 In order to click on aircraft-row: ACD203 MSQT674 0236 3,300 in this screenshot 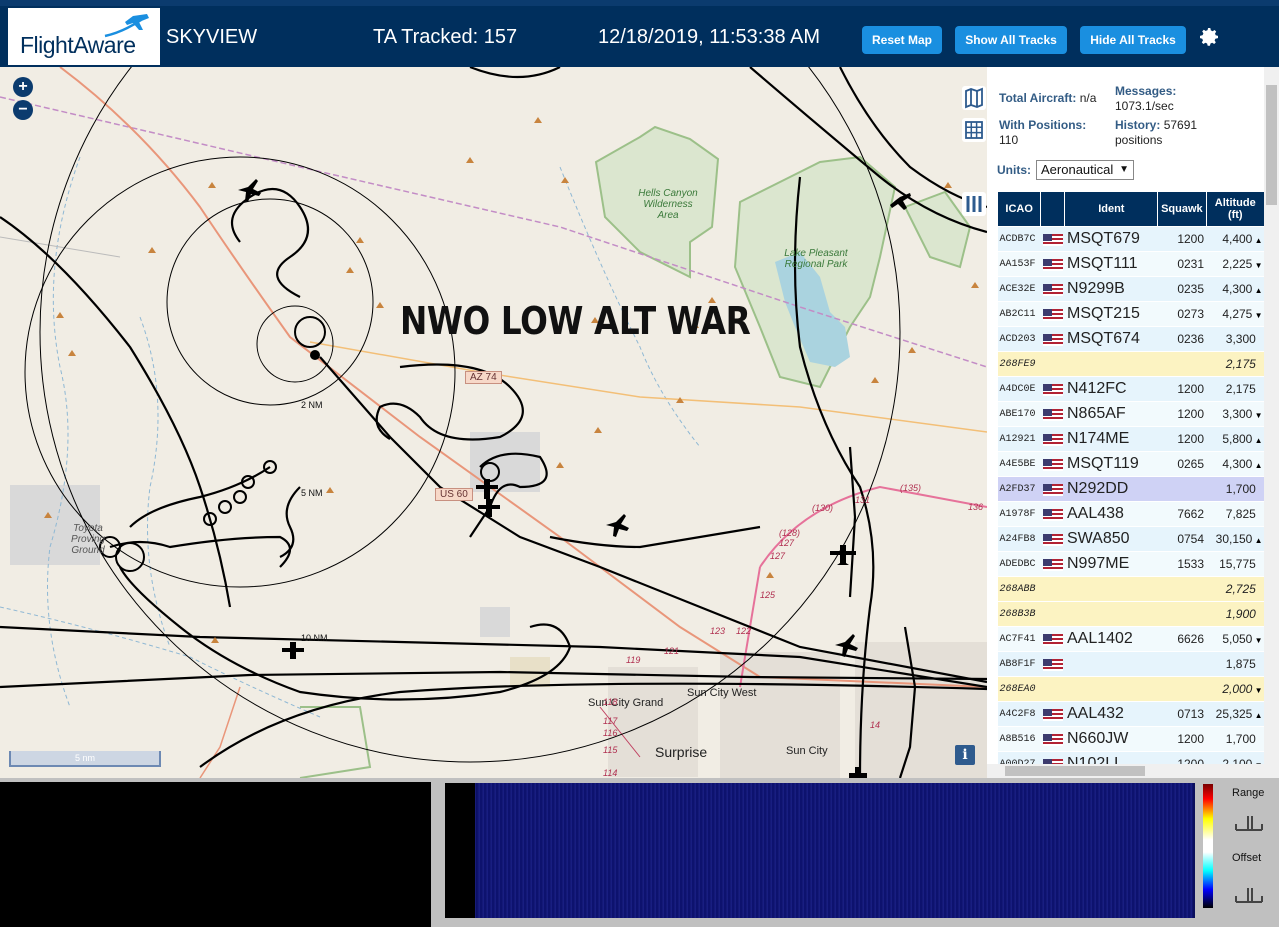, I will do `click(1131, 339)`.